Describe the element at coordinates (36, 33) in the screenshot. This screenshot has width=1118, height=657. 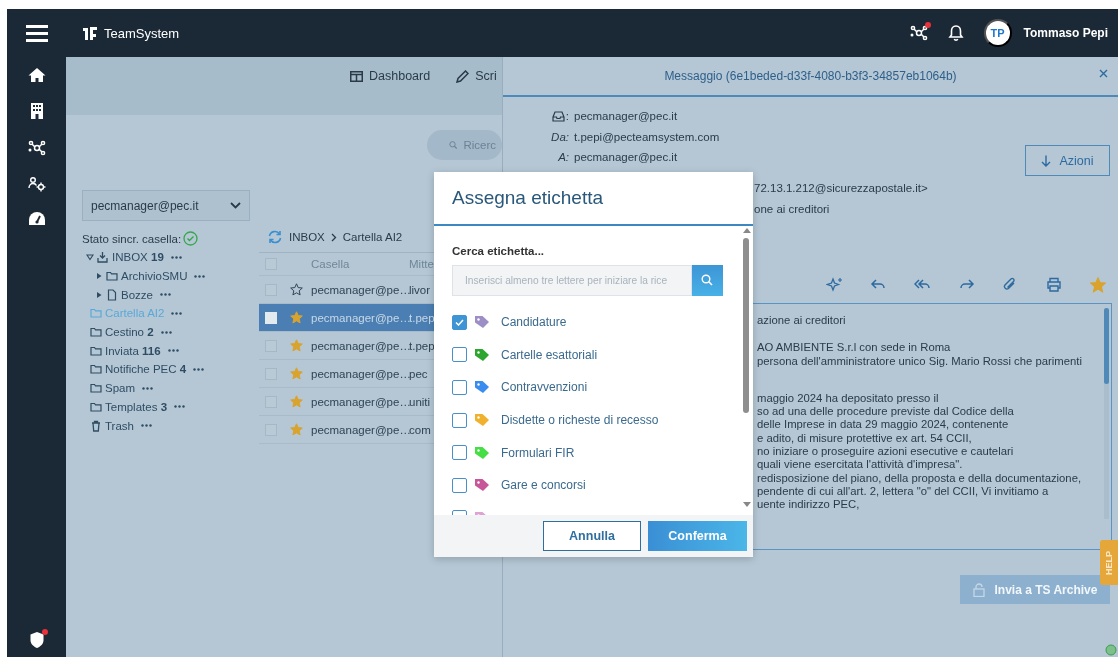
I see `menu-icon` at that location.